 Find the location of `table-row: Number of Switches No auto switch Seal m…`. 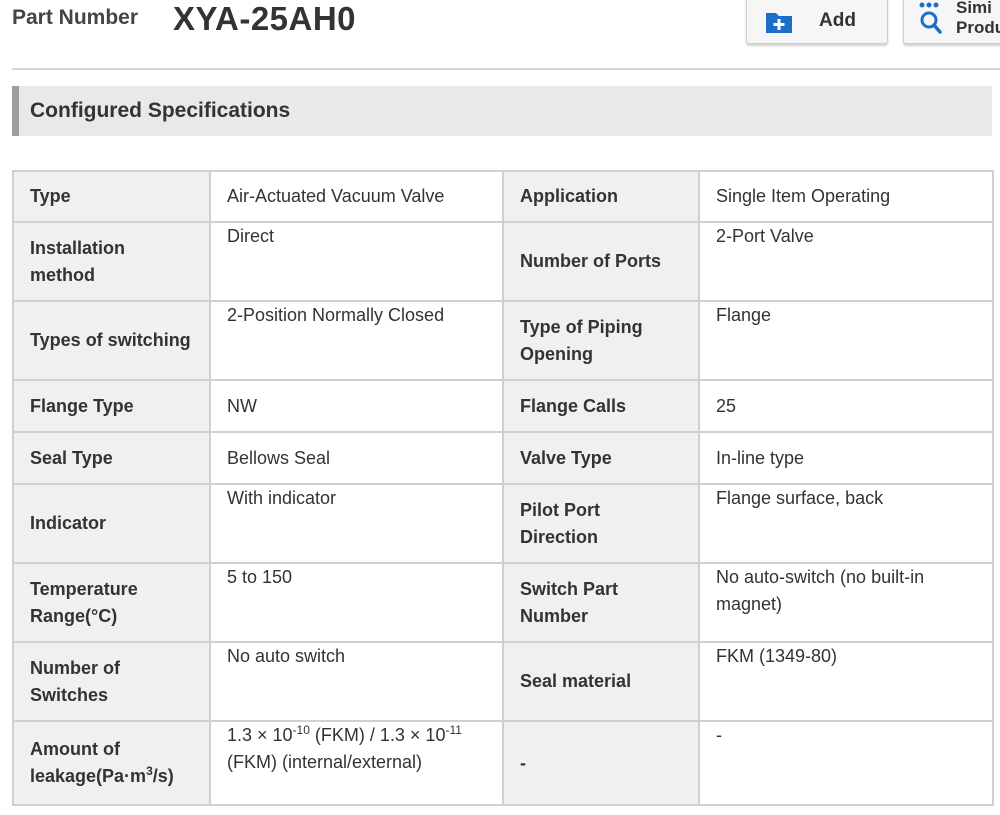

table-row: Number of Switches No auto switch Seal m… is located at coordinates (503, 681).